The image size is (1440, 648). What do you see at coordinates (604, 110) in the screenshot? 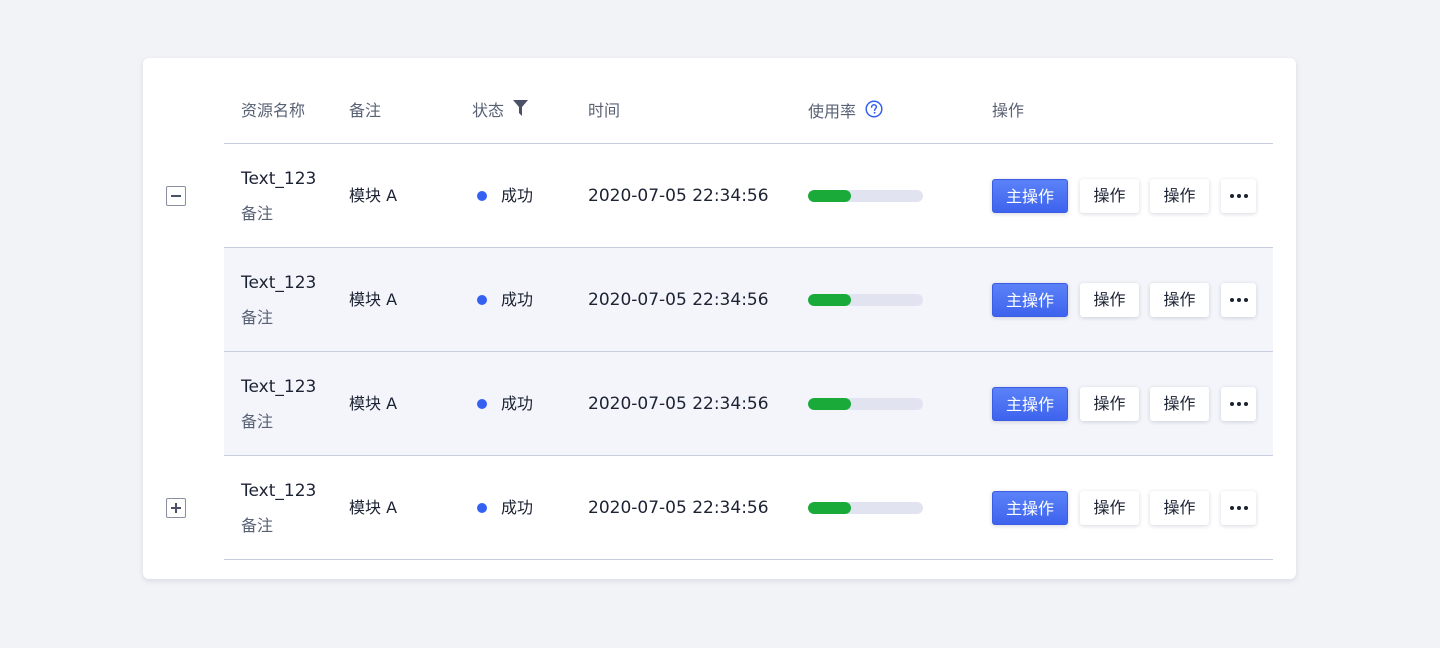
I see `column-header-time: 时间` at bounding box center [604, 110].